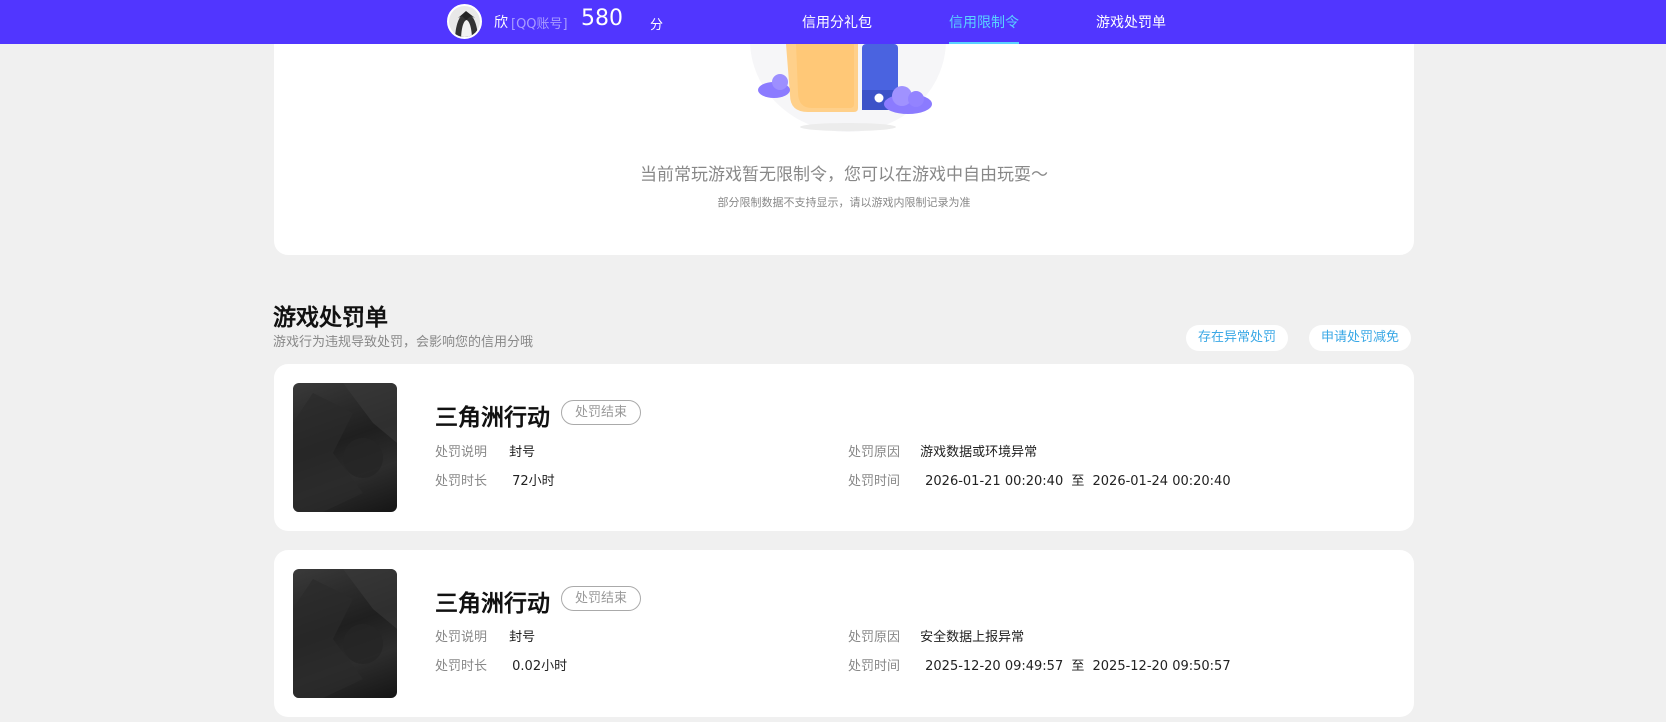 This screenshot has height=722, width=1666. I want to click on section-title: 游戏处罚单, so click(330, 318).